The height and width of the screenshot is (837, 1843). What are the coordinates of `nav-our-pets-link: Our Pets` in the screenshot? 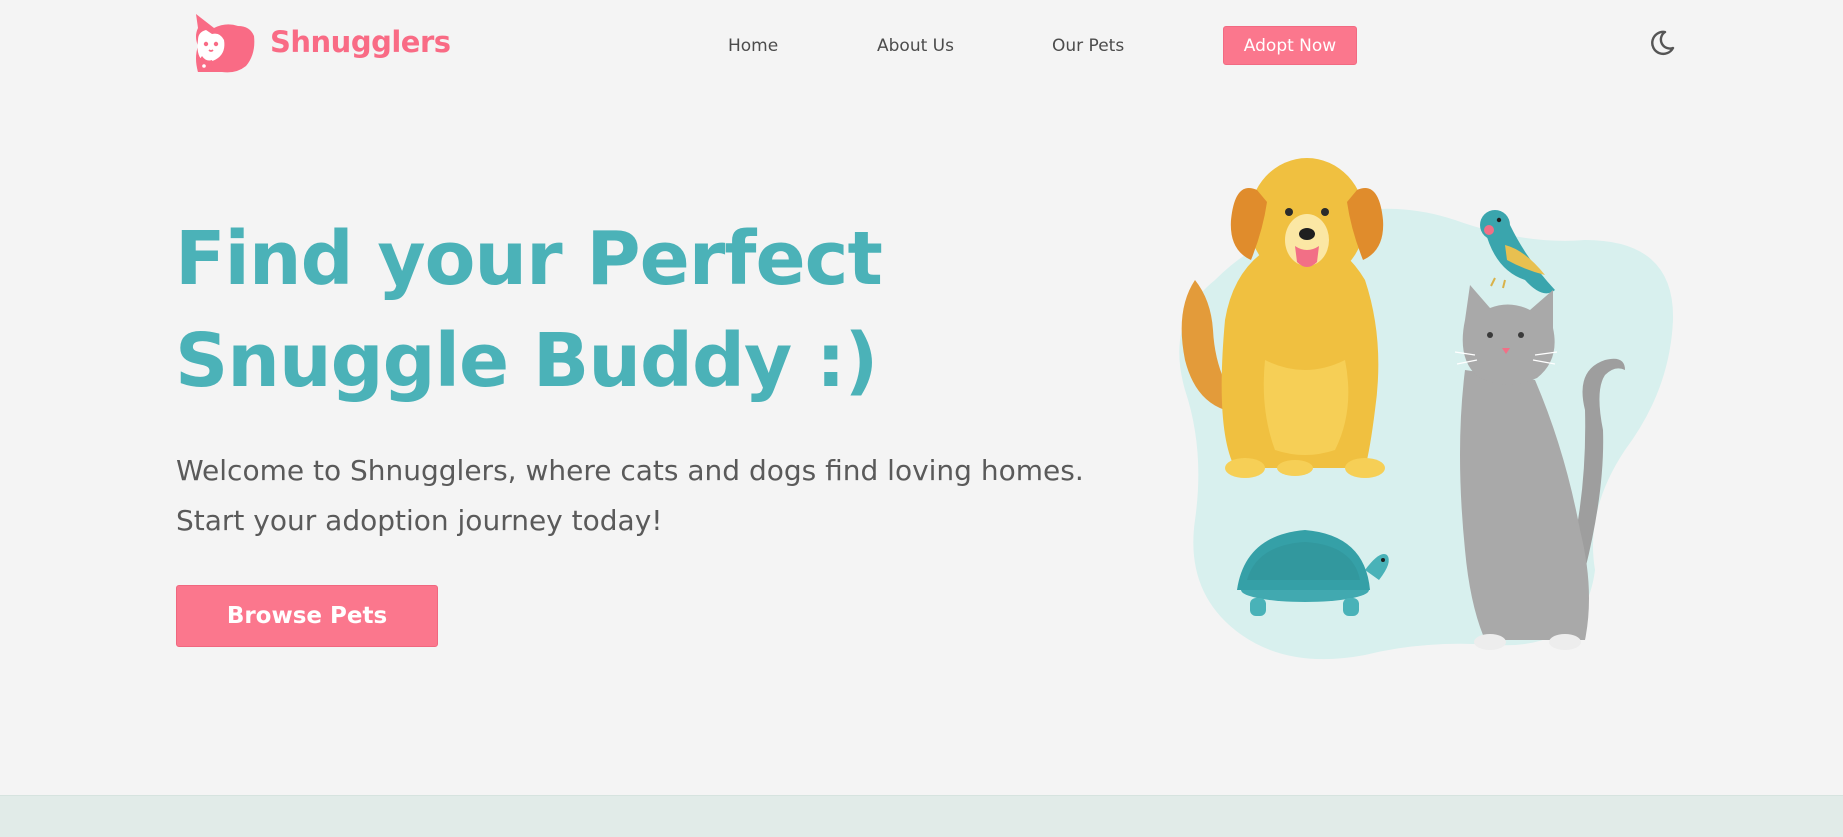 It's located at (1088, 46).